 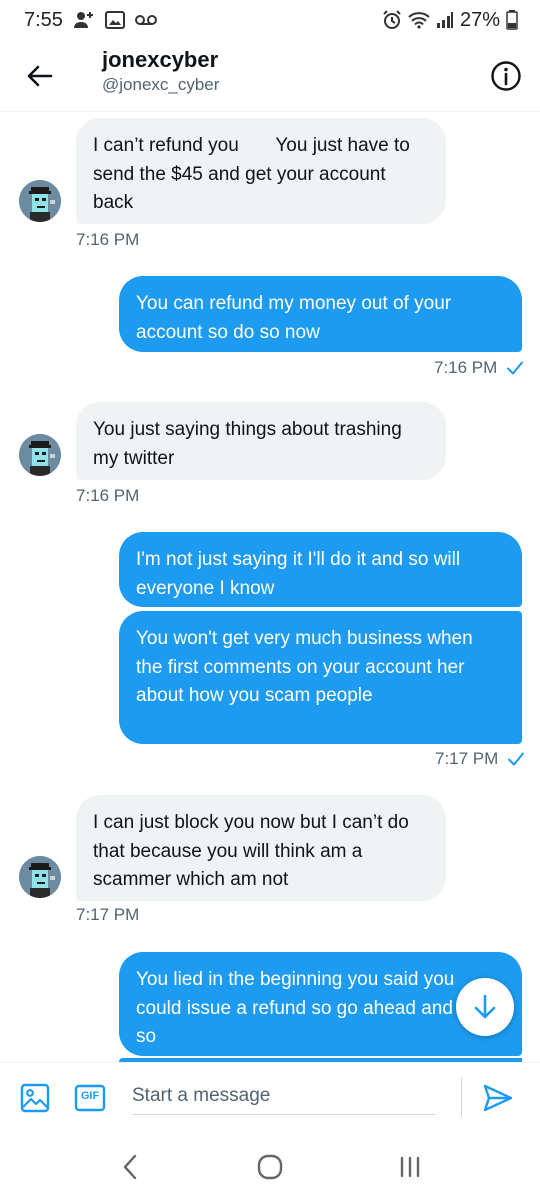 I want to click on send-icon, so click(x=498, y=1098).